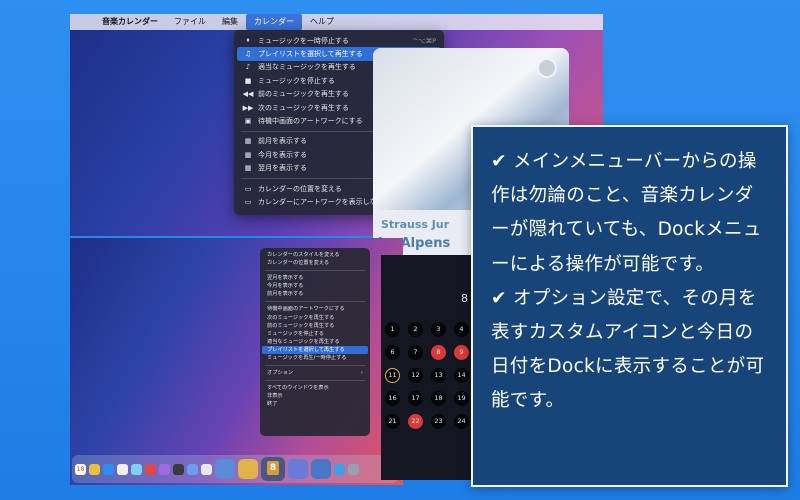  What do you see at coordinates (361, 373) in the screenshot?
I see `chevron-right-icon: ›` at bounding box center [361, 373].